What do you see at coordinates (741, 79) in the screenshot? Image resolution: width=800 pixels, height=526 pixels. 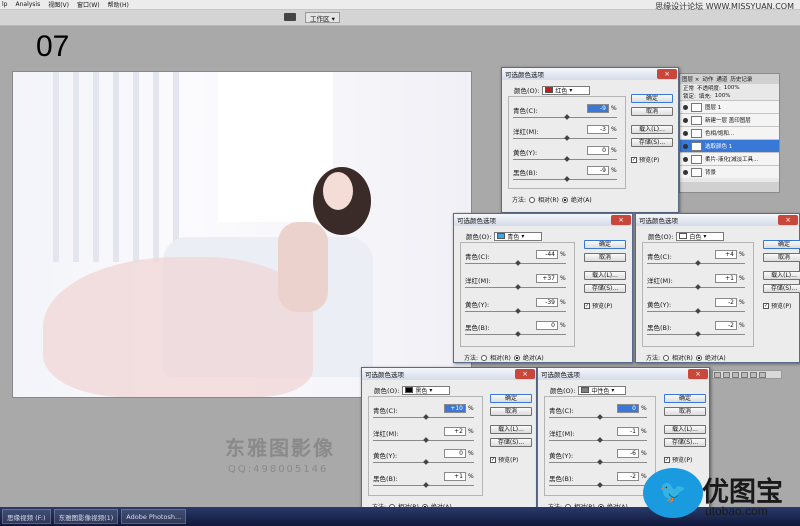 I see `tab-history: 历史记录` at bounding box center [741, 79].